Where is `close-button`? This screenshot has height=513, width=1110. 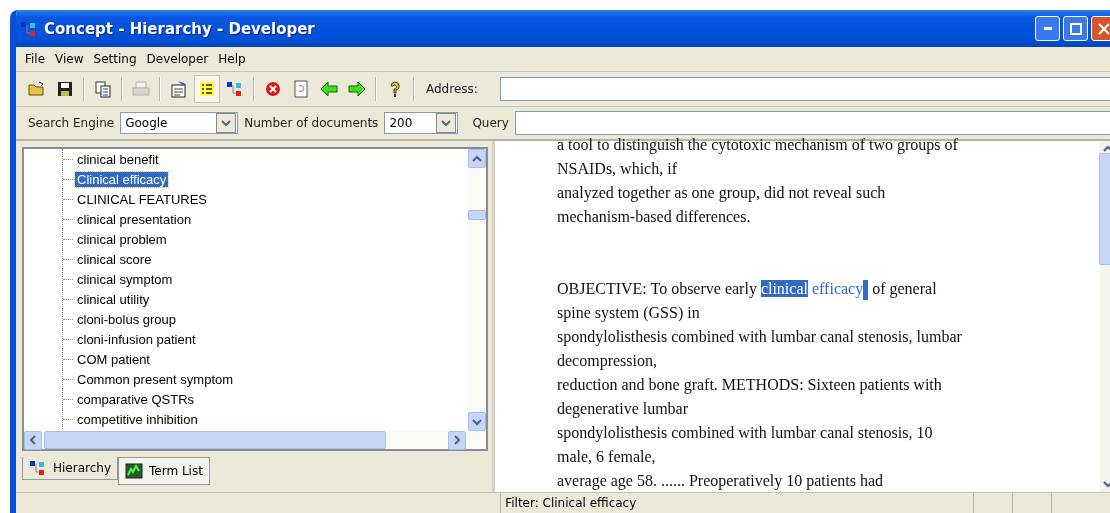
close-button is located at coordinates (1100, 28).